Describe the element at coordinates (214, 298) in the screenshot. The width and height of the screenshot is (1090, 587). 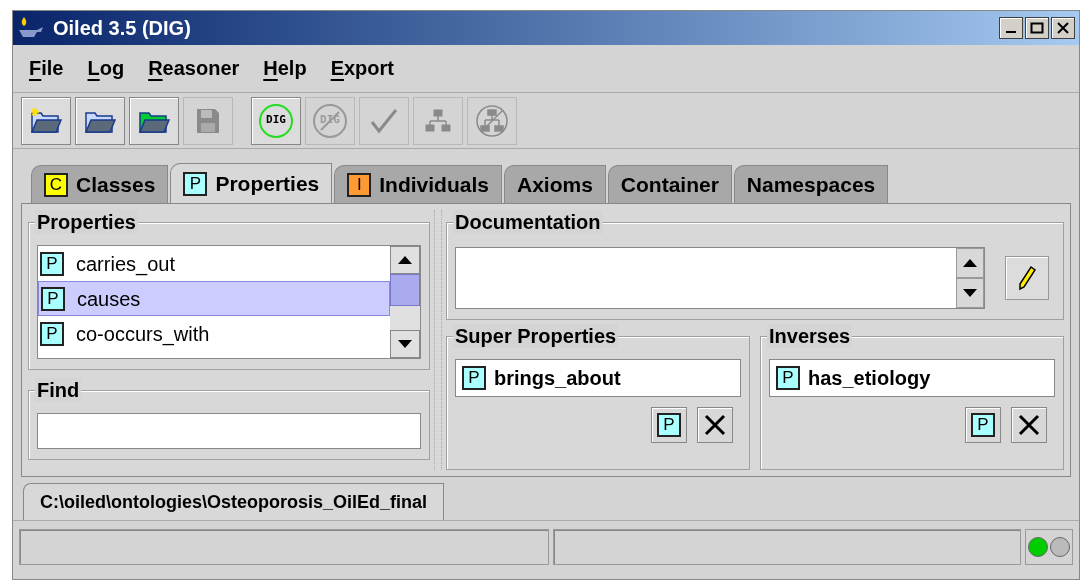
I see `list-item: P causes` at that location.